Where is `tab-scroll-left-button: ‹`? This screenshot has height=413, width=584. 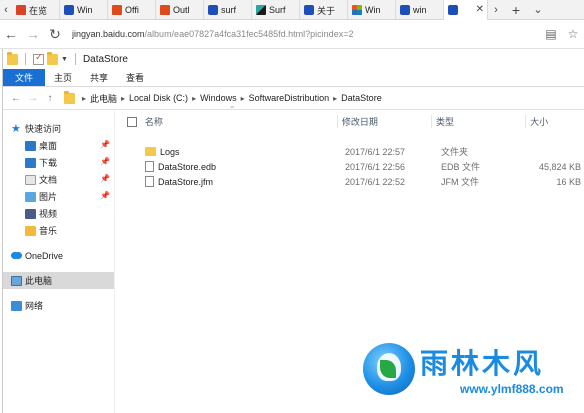
tab-scroll-left-button: ‹ is located at coordinates (6, 9).